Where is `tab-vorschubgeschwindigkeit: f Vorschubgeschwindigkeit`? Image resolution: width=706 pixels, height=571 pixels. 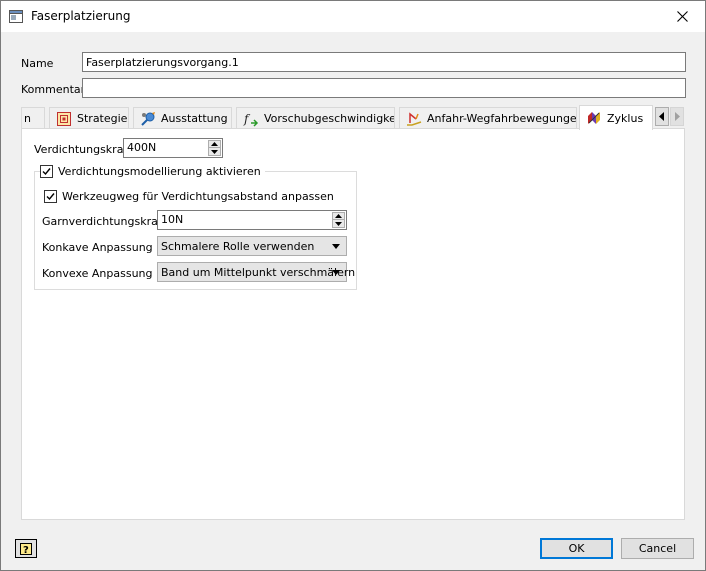
tab-vorschubgeschwindigkeit: f Vorschubgeschwindigkeit is located at coordinates (315, 118).